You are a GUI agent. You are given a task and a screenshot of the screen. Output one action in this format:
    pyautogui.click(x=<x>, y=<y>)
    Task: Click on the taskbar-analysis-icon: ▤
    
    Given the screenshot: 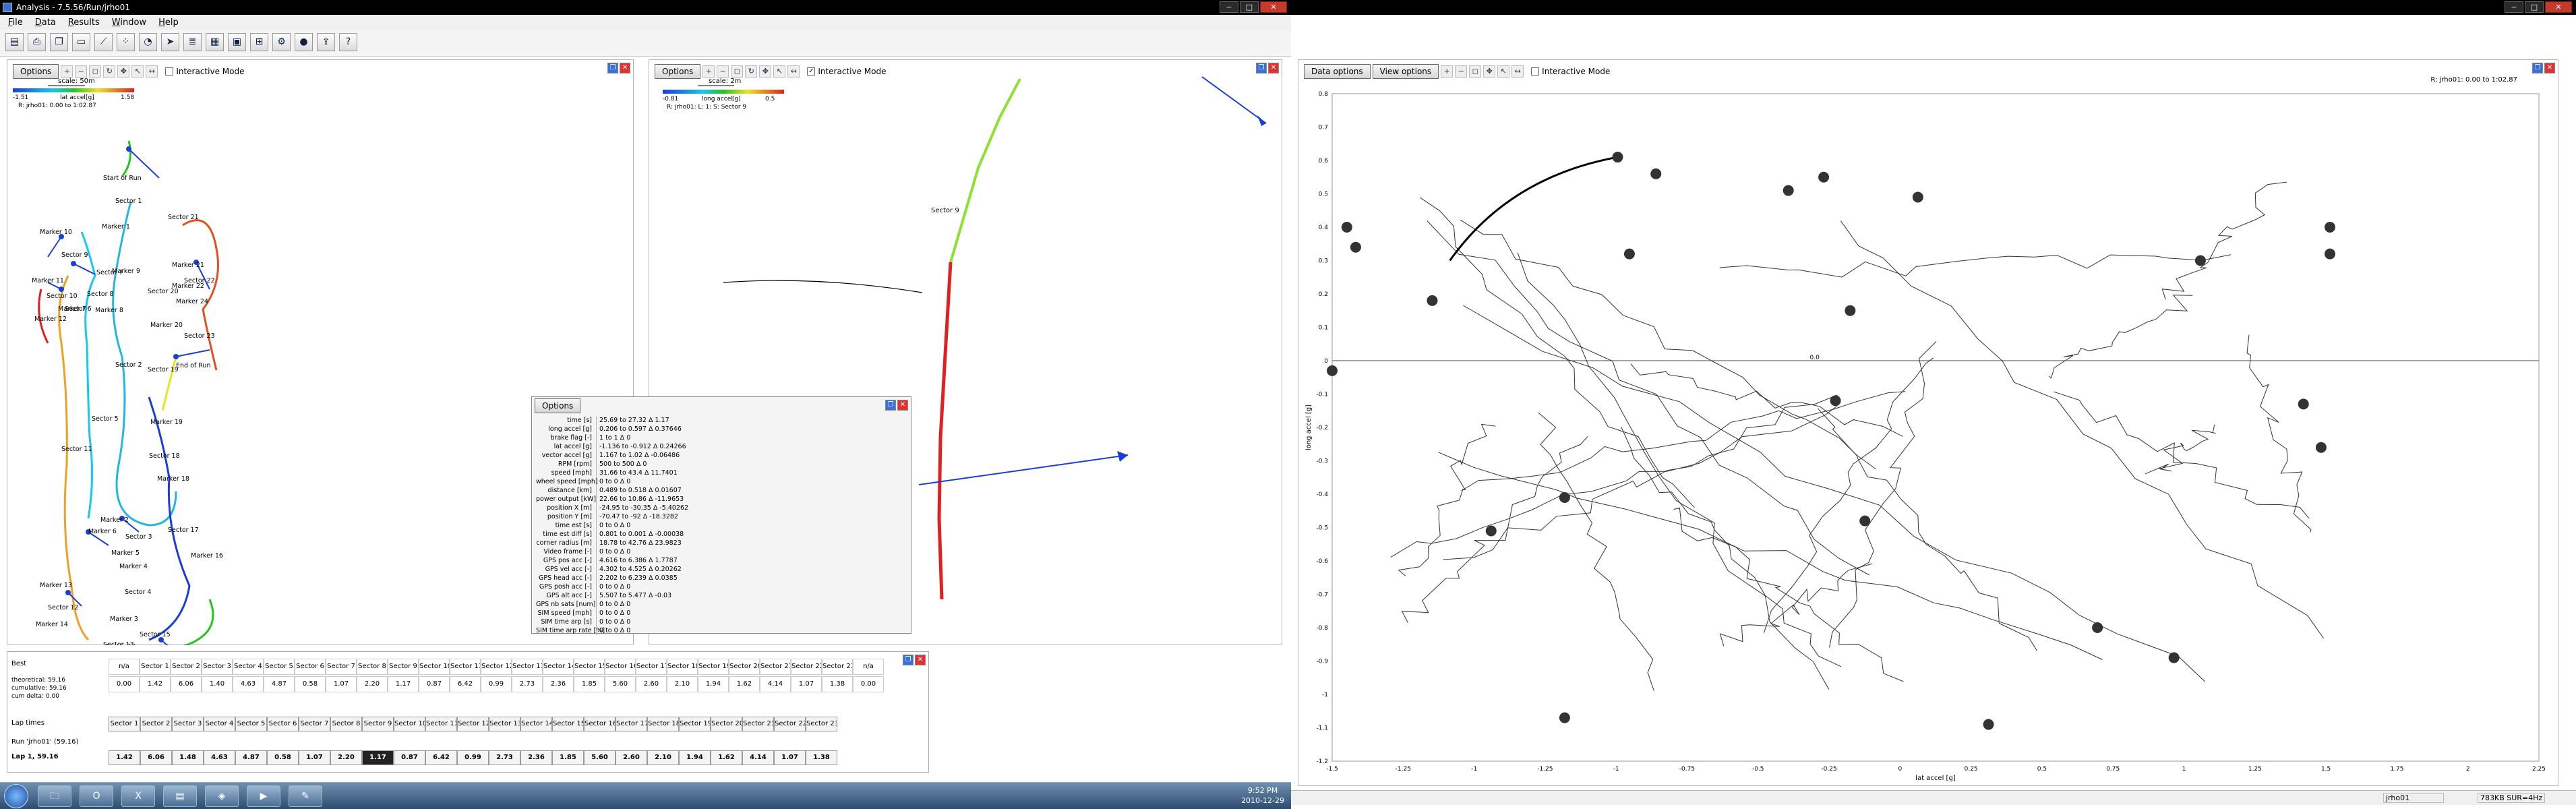 What is the action you would take?
    pyautogui.click(x=180, y=796)
    